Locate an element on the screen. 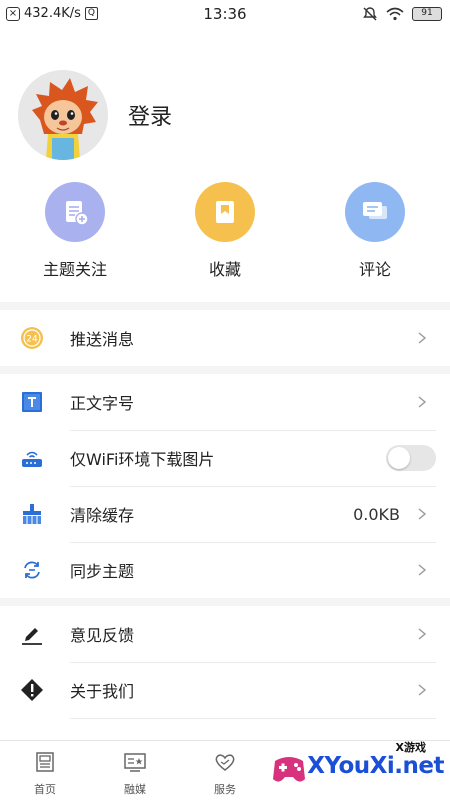 The image size is (450, 800). document-add-icon is located at coordinates (77, 213).